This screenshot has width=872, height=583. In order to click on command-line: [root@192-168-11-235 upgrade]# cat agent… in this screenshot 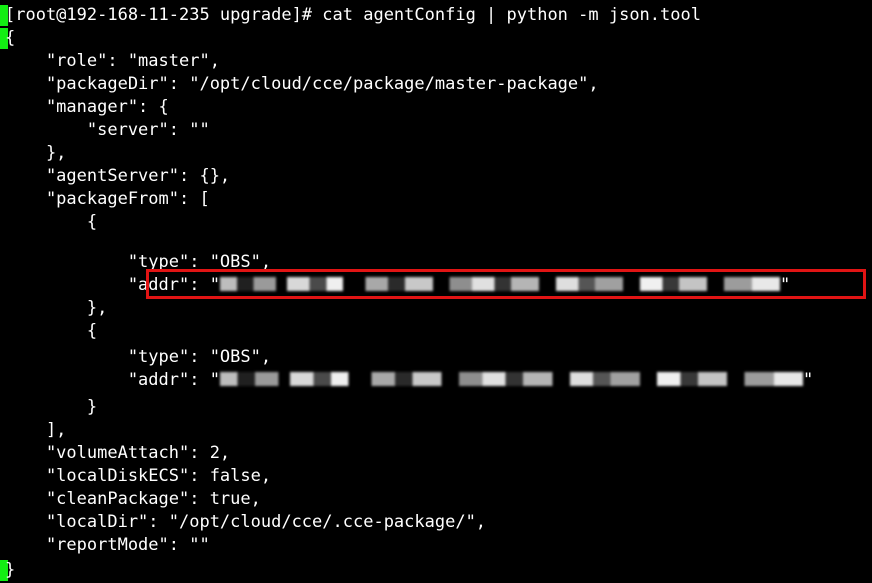, I will do `click(353, 15)`.